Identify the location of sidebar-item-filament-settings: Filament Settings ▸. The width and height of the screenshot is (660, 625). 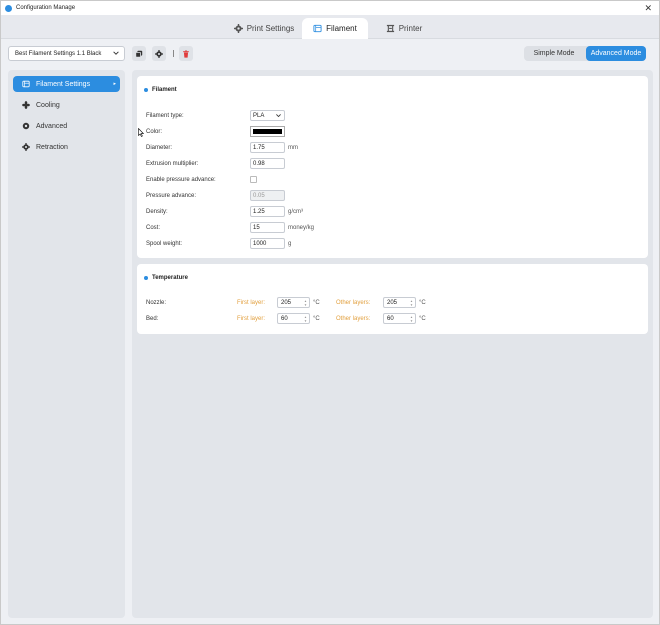
(66, 84).